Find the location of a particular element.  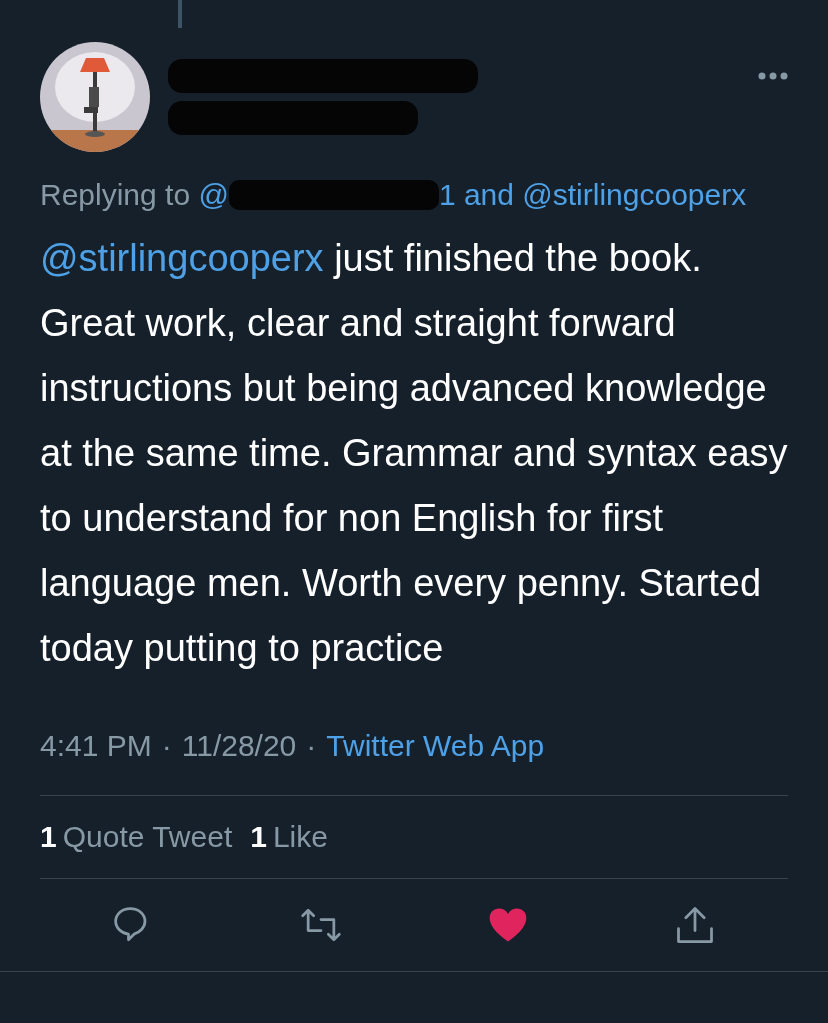

mention-link: @ is located at coordinates (213, 195).